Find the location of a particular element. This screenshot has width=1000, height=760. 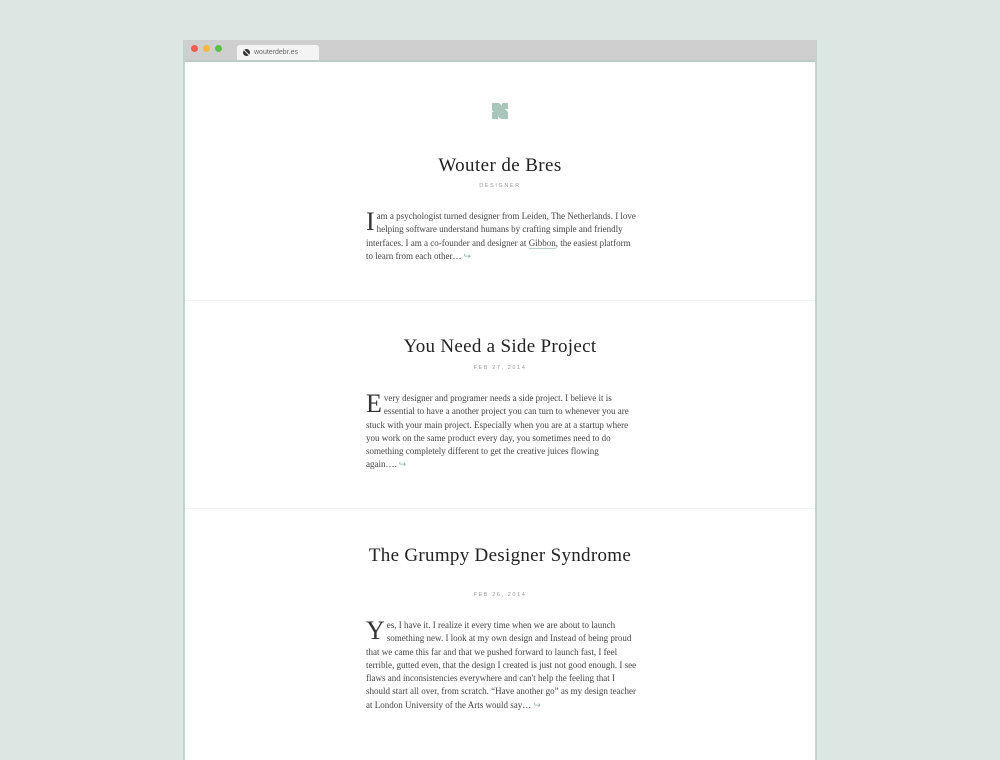

minimize-window-button is located at coordinates (206, 48).